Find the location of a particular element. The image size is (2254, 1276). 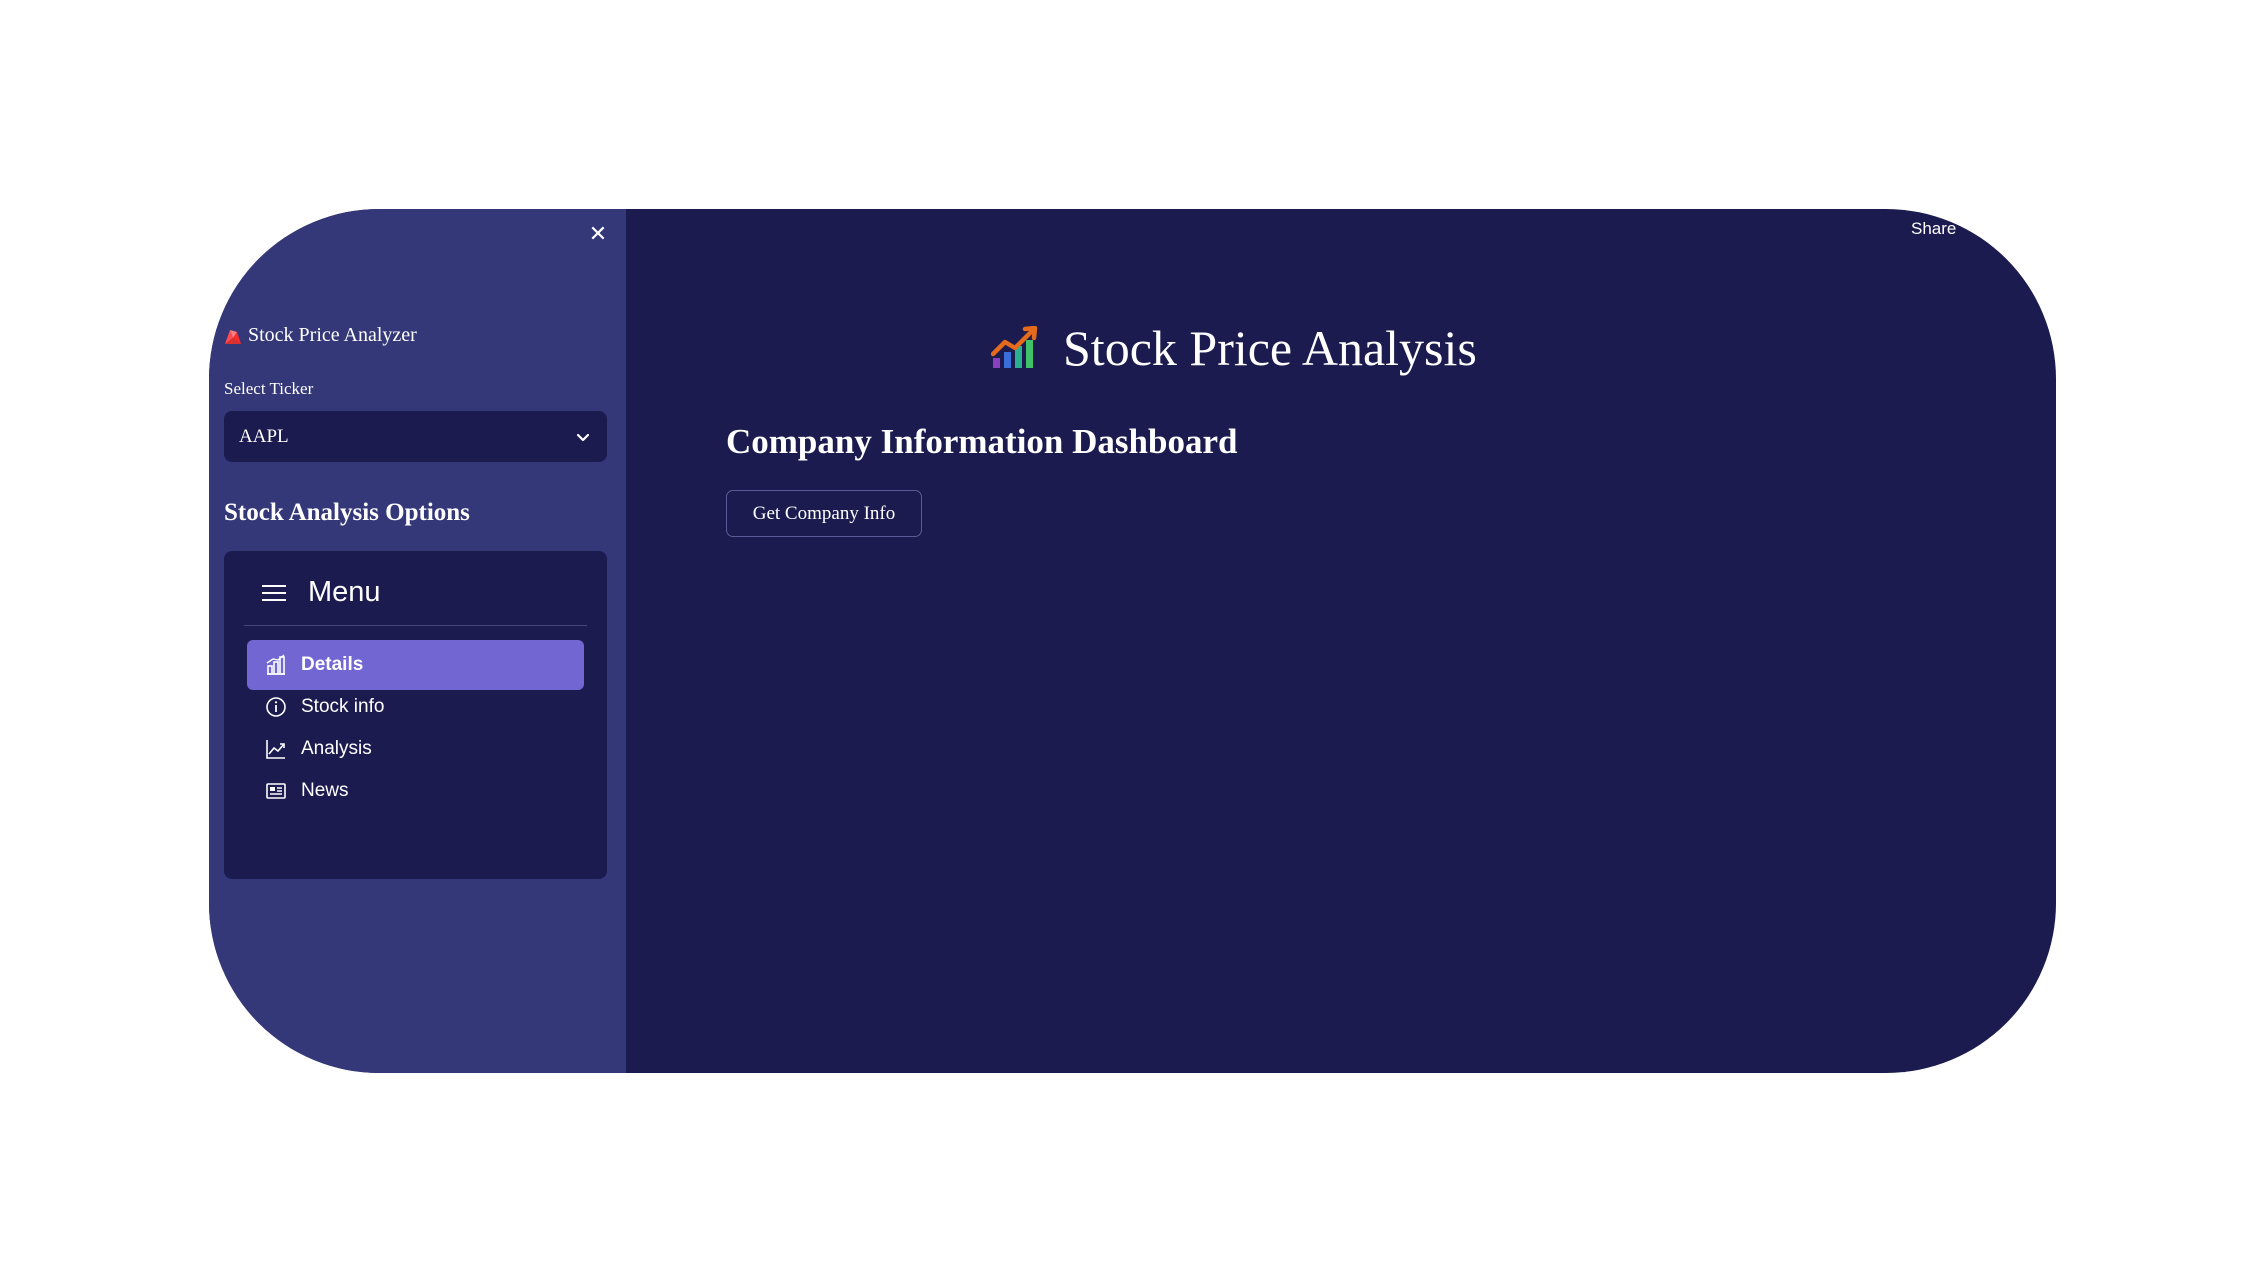

chart-increasing-icon is located at coordinates (1014, 347).